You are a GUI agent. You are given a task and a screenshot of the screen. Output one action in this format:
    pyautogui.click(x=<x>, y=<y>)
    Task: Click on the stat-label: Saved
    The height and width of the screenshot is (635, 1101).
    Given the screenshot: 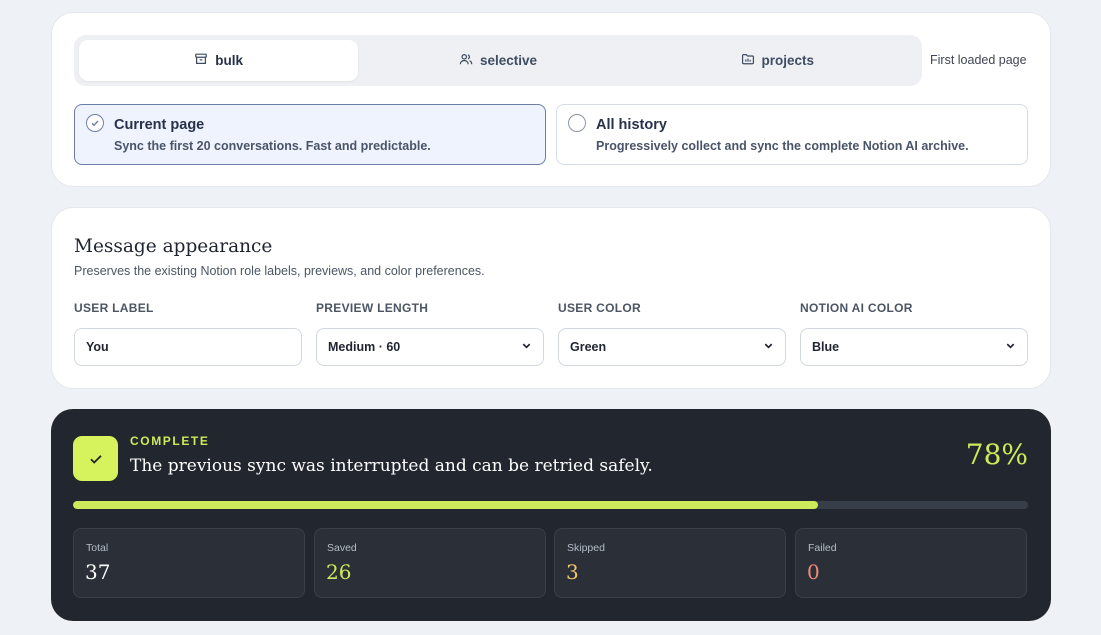 What is the action you would take?
    pyautogui.click(x=342, y=548)
    